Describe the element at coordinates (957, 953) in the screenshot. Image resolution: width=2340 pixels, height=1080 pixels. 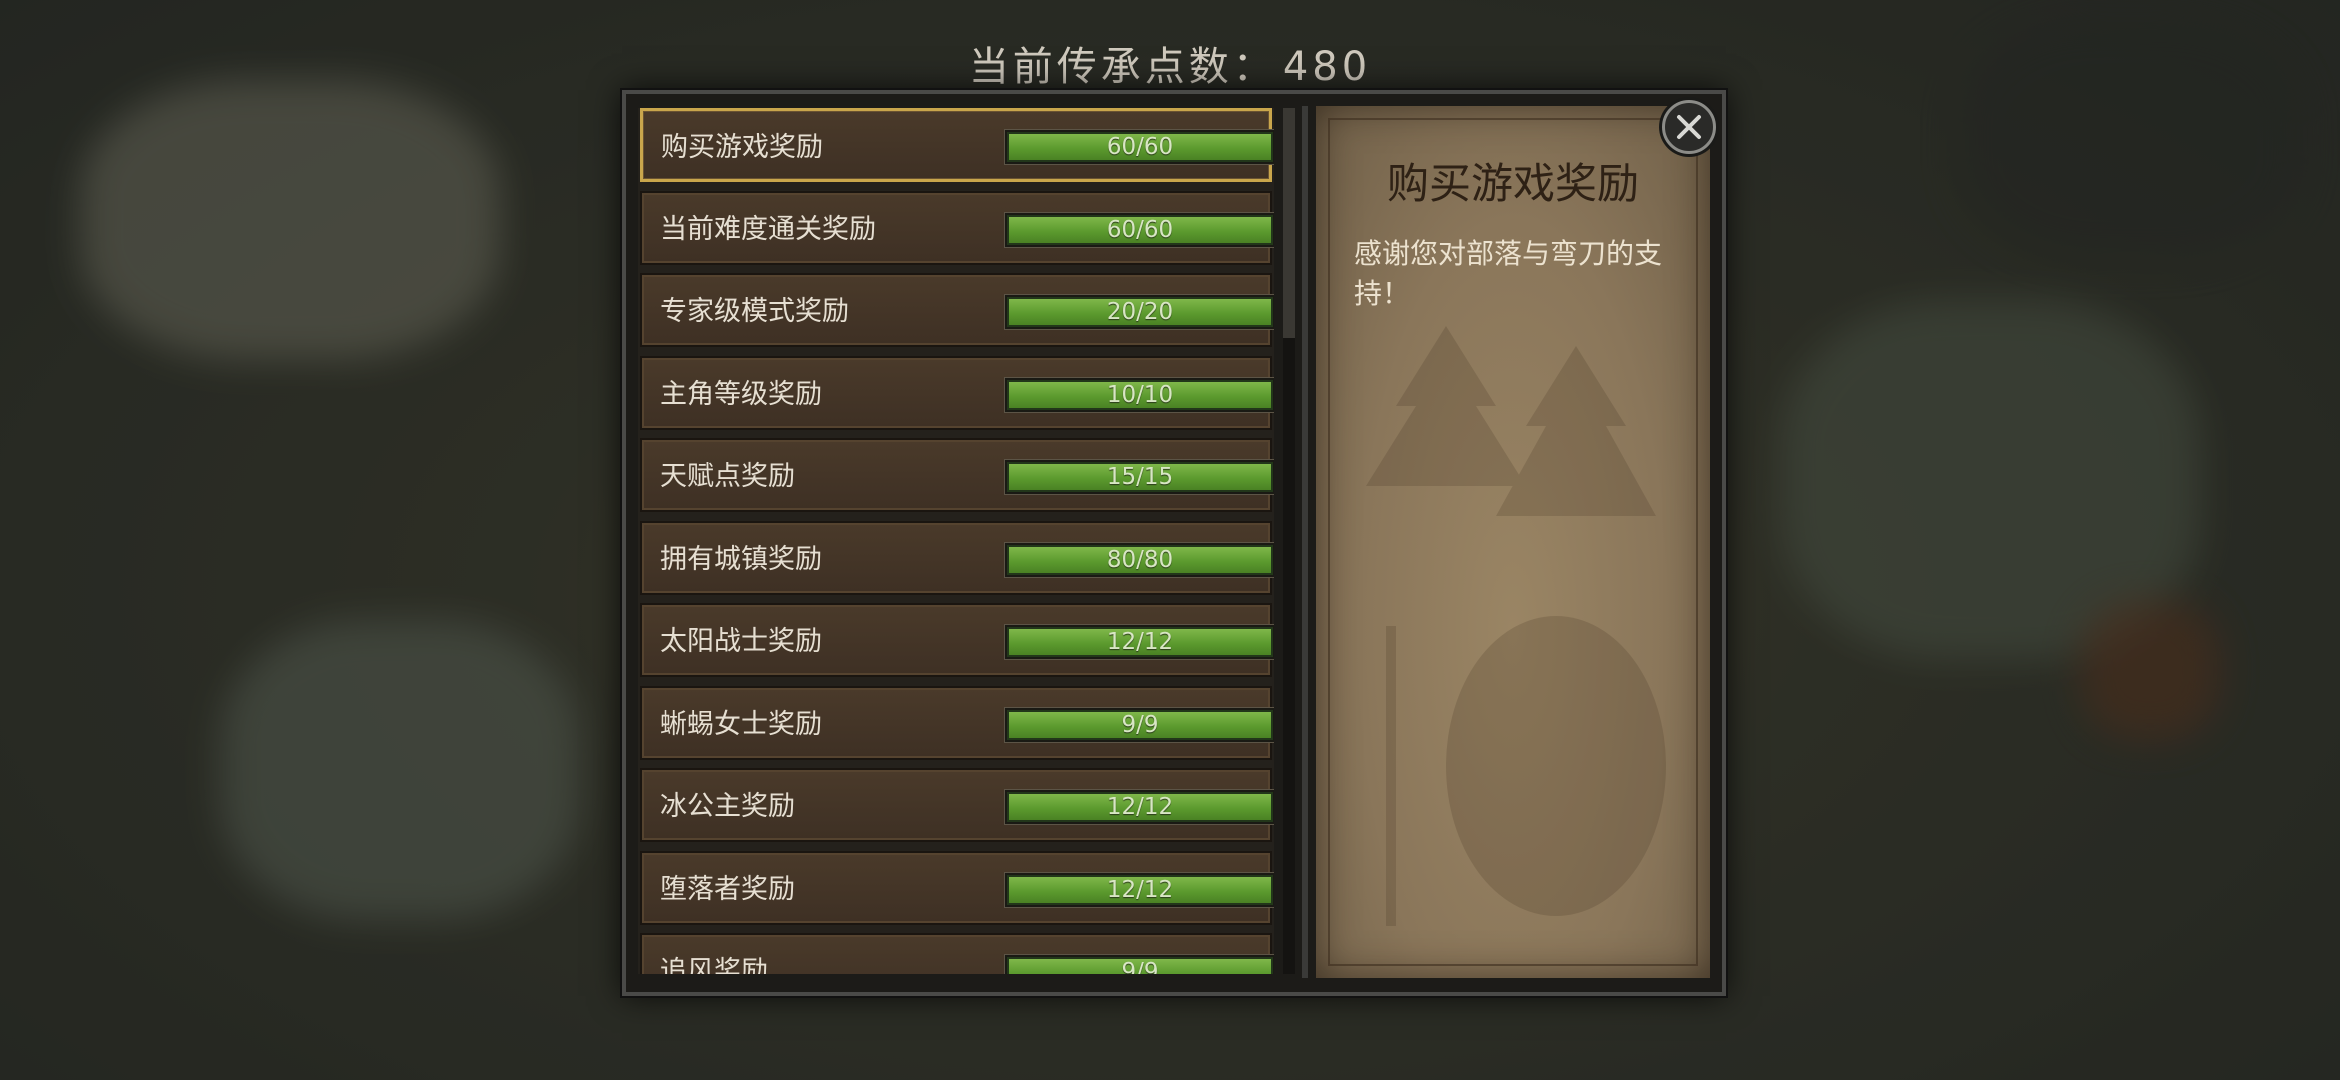
I see `reward-row: 追风奖励 9/9` at that location.